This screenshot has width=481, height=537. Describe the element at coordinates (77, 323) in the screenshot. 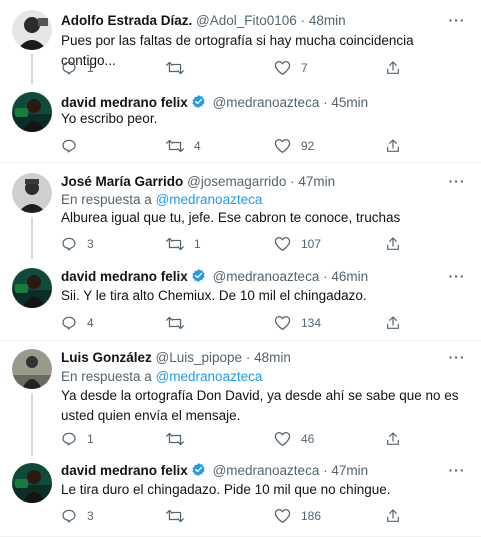

I see `reply-button: 4` at that location.